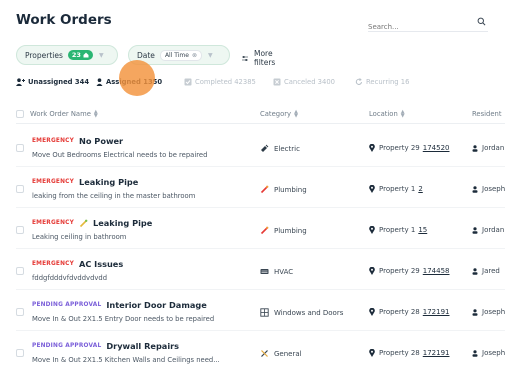 Image resolution: width=505 pixels, height=369 pixels. I want to click on column-label: Work Order Name, so click(60, 114).